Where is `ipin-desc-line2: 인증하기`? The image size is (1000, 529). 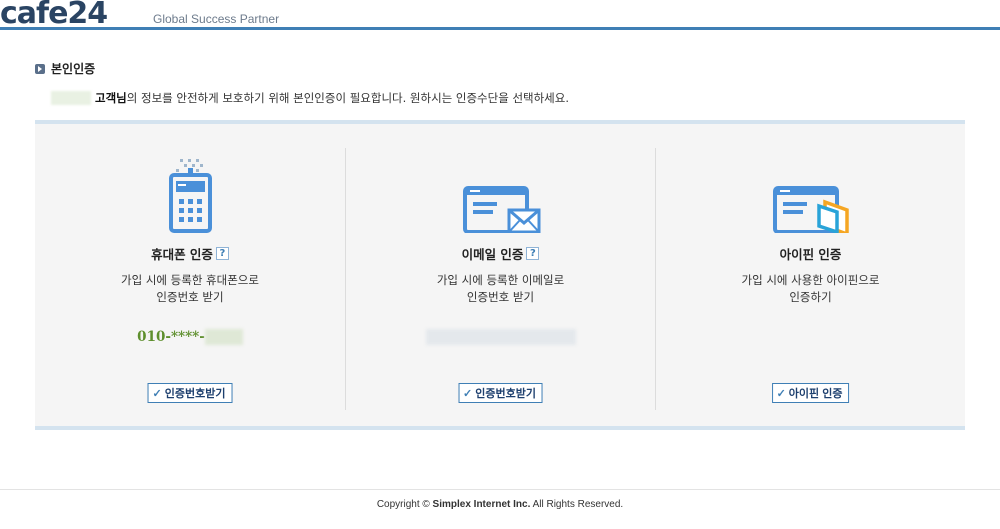 ipin-desc-line2: 인증하기 is located at coordinates (810, 297).